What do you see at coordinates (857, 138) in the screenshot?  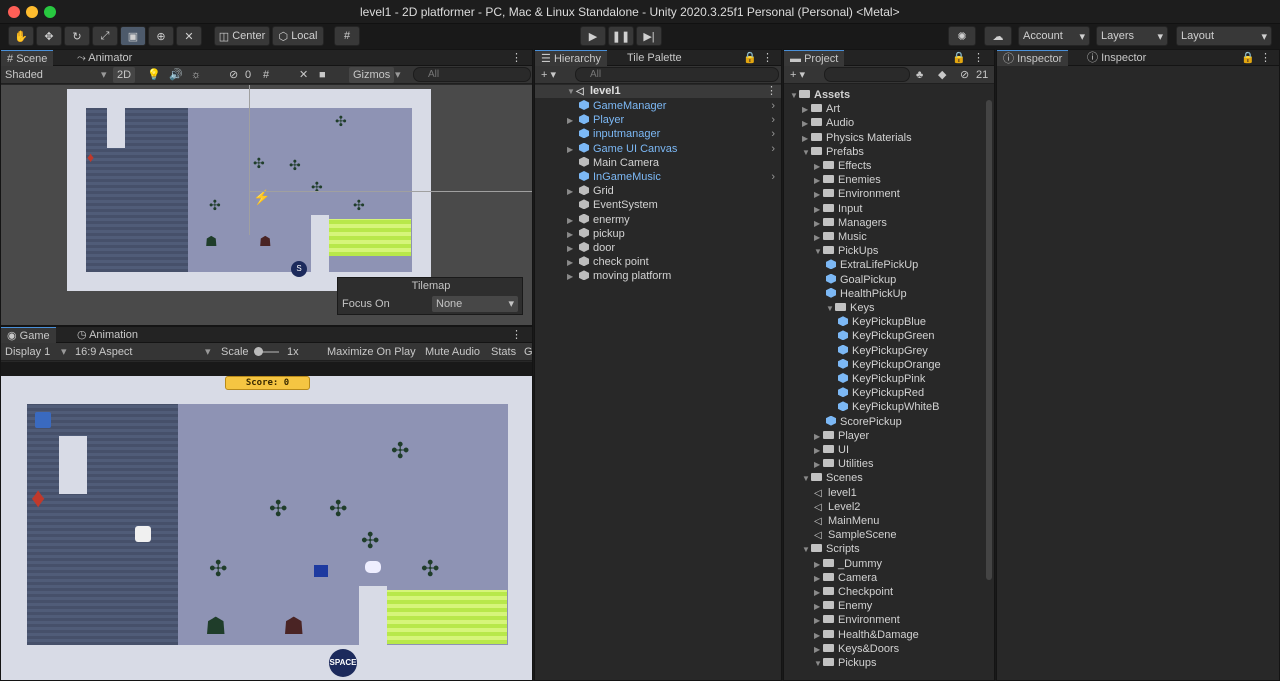 I see `project-item: ▶ Physics Materials` at bounding box center [857, 138].